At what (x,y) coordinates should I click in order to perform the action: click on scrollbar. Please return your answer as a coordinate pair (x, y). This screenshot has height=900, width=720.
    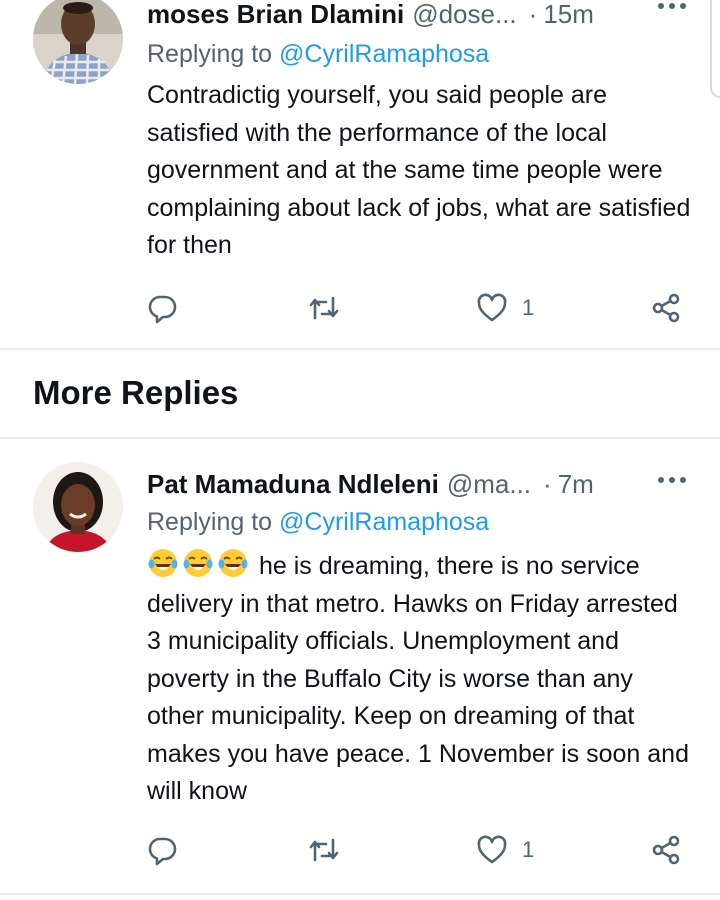
    Looking at the image, I should click on (715, 49).